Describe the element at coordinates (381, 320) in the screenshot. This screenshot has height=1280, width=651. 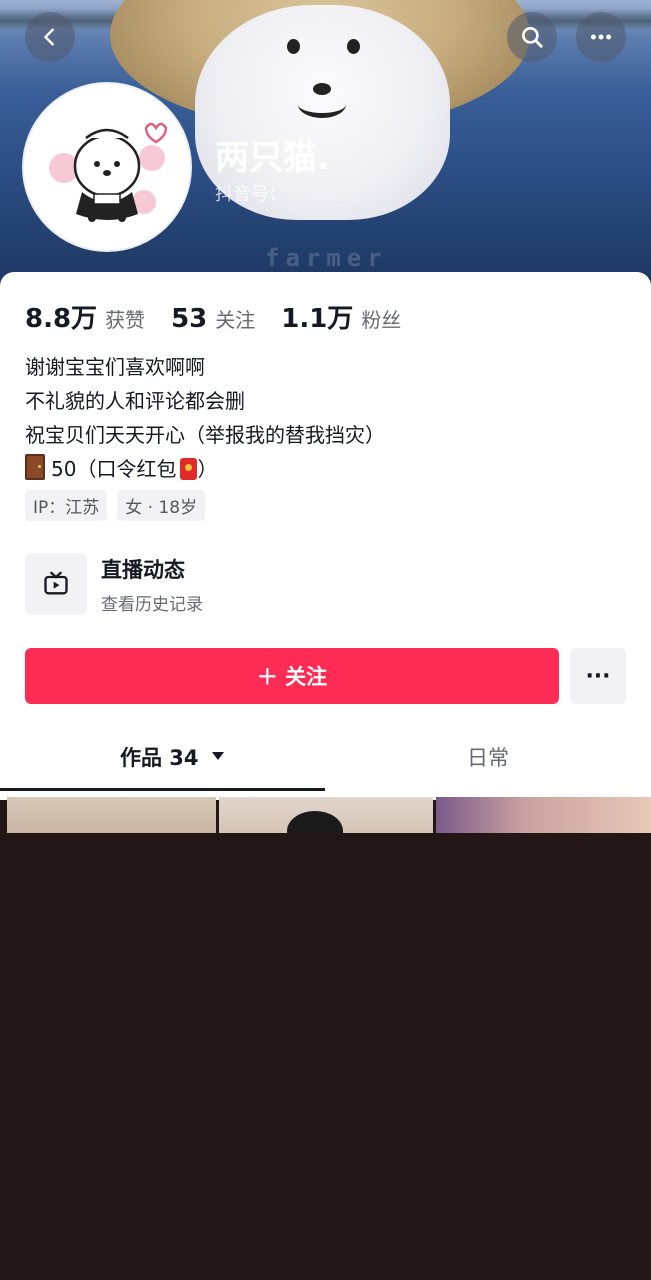
I see `followers-label: 粉丝` at that location.